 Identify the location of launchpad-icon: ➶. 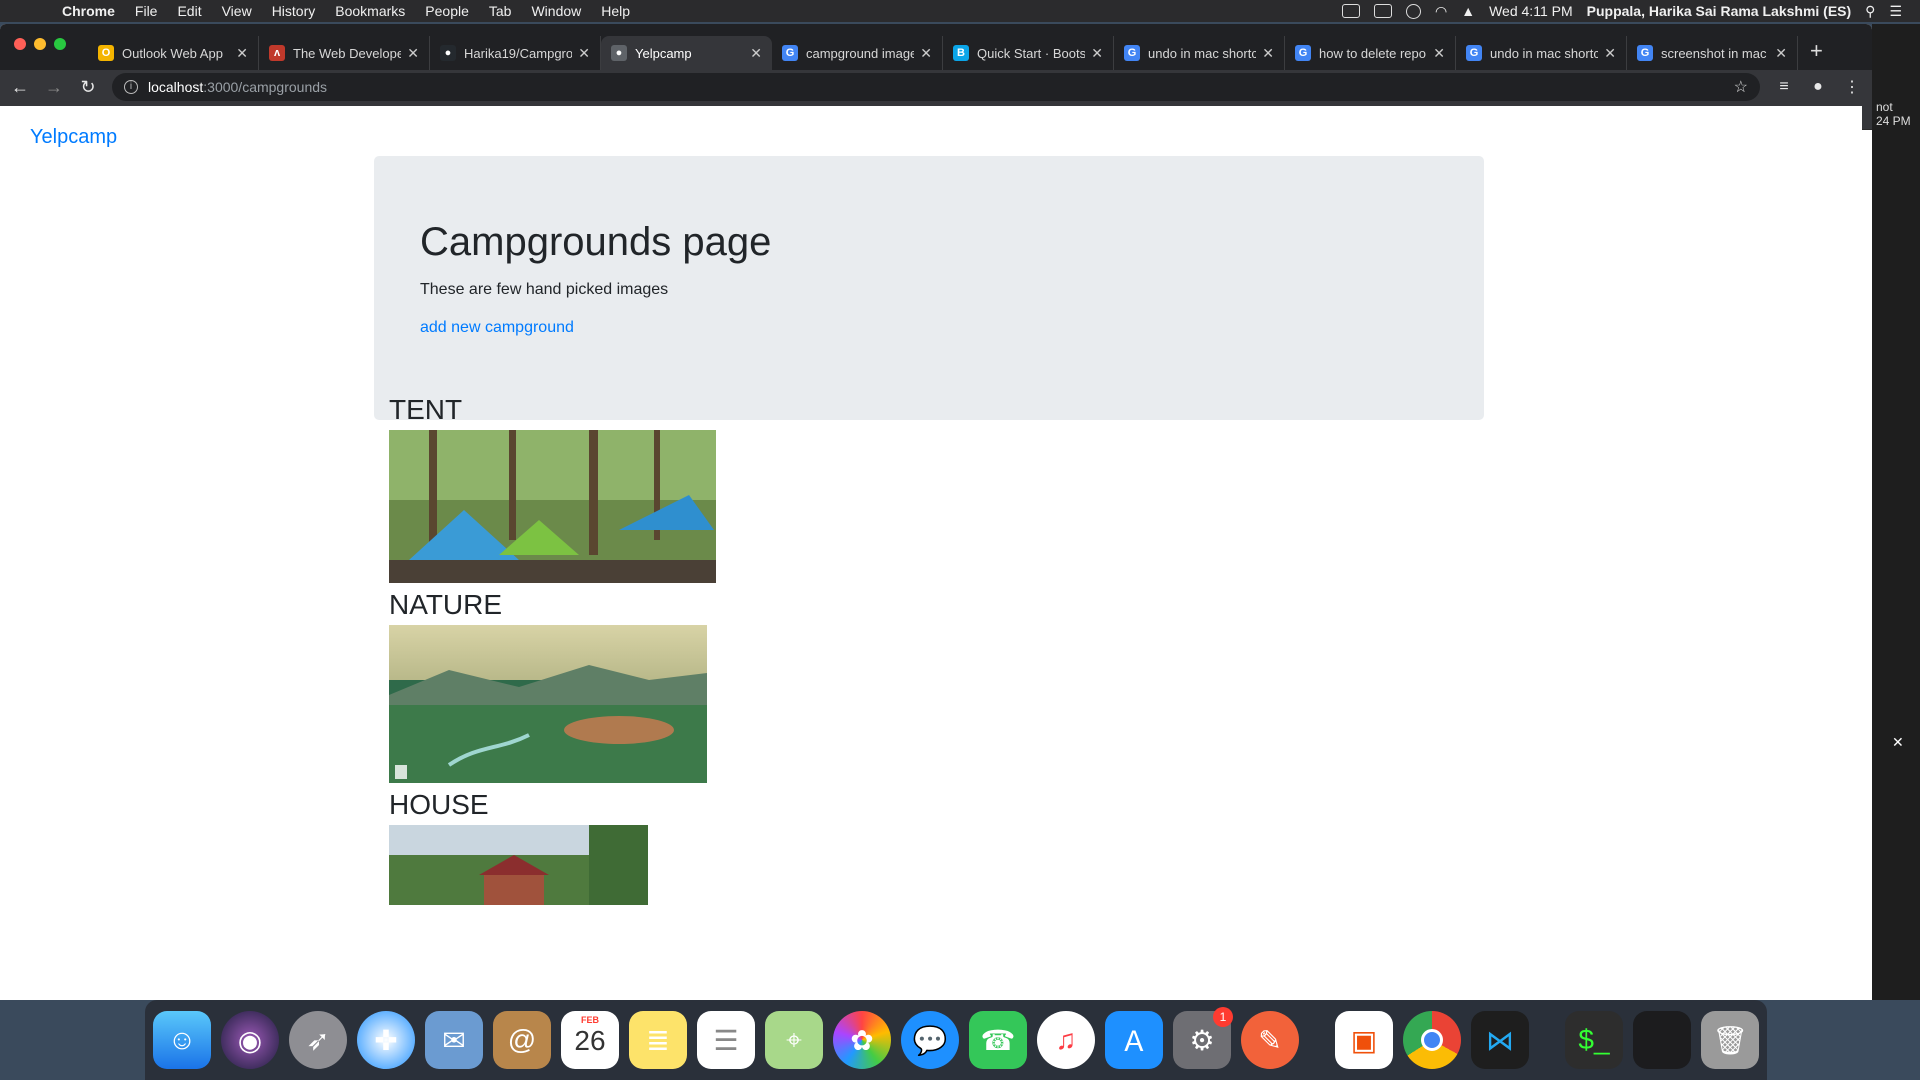
(318, 1040).